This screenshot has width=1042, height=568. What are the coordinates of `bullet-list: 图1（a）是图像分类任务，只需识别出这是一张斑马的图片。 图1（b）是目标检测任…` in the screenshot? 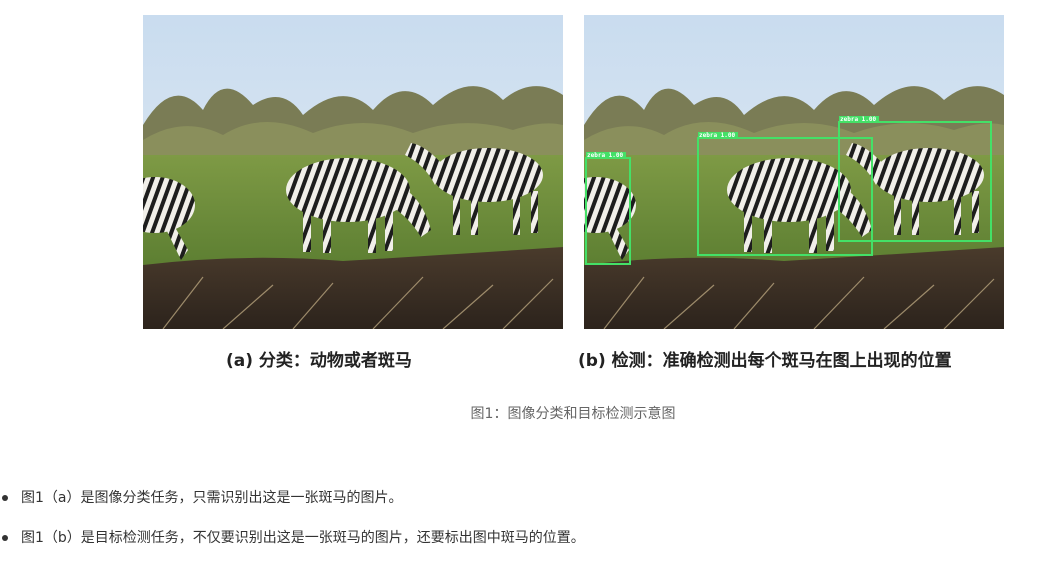 It's located at (292, 528).